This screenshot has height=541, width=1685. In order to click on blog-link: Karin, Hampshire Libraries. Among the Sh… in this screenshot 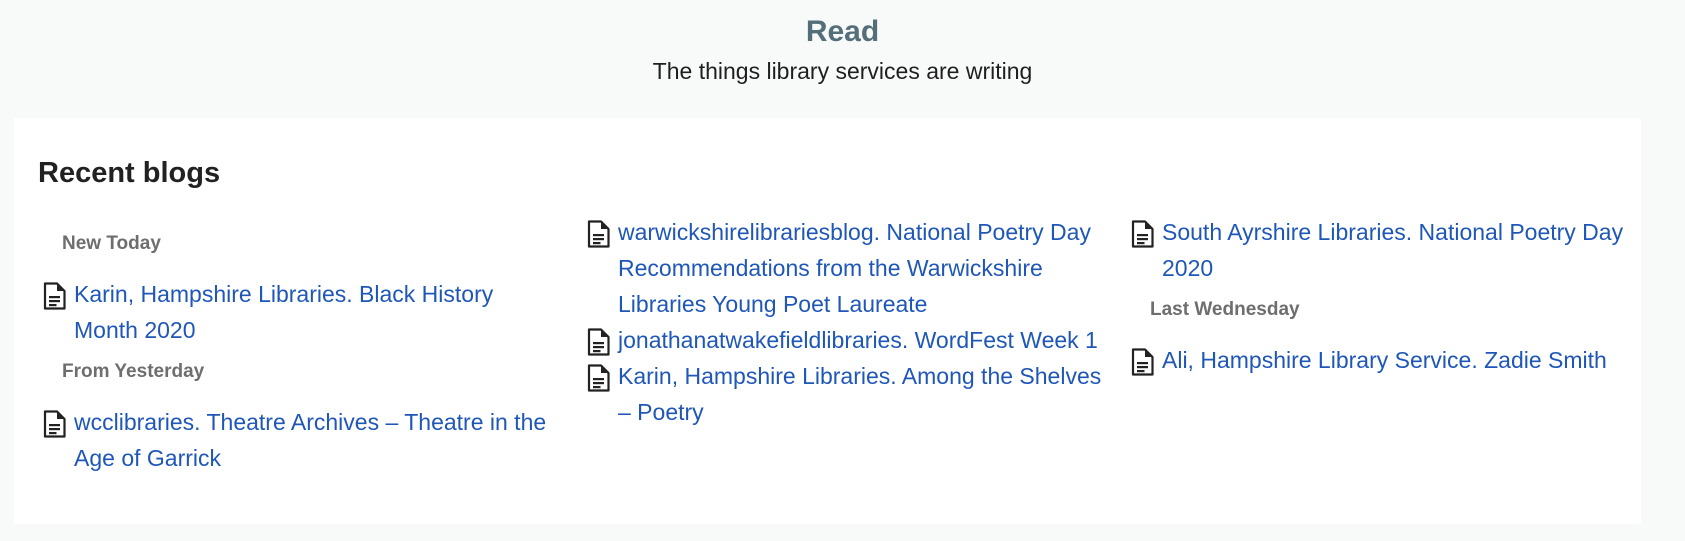, I will do `click(859, 394)`.